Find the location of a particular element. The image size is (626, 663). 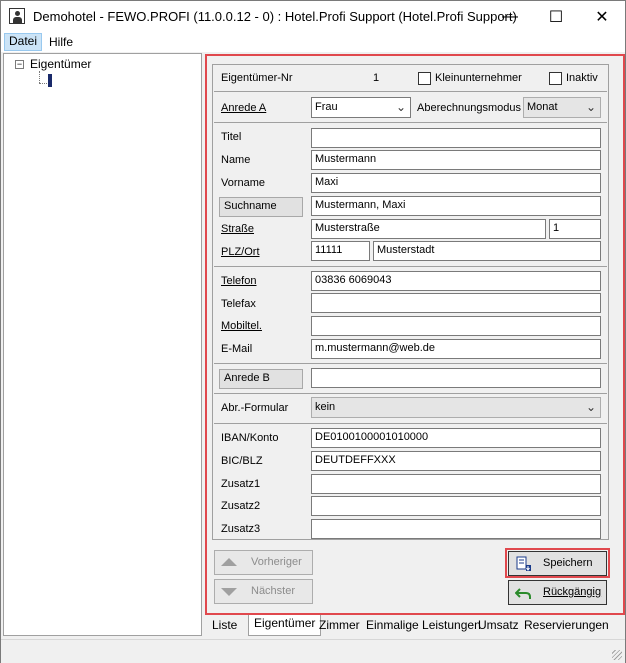

tree-connector-h is located at coordinates (43, 83).